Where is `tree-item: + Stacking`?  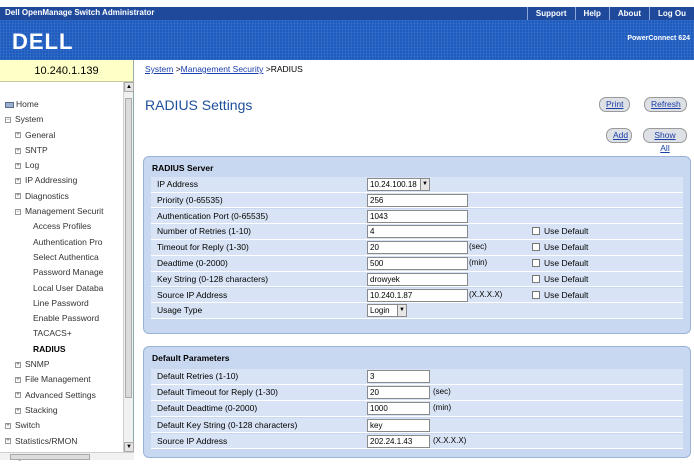 tree-item: + Stacking is located at coordinates (64, 410).